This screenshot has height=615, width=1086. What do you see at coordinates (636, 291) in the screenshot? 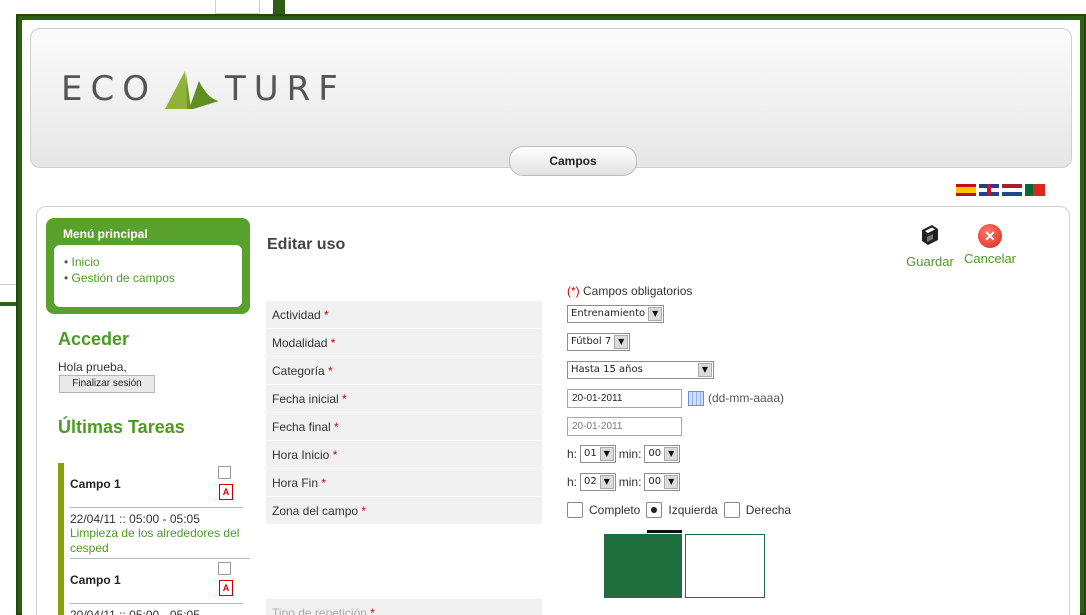
I see `required-text: Campos obligatorios` at bounding box center [636, 291].